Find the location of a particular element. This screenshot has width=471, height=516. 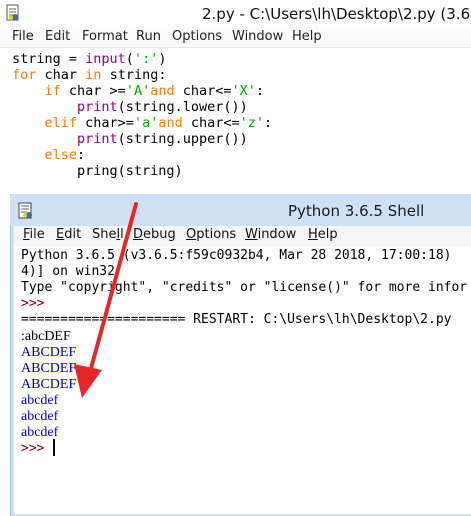

editor-menu-window: Window is located at coordinates (257, 36).